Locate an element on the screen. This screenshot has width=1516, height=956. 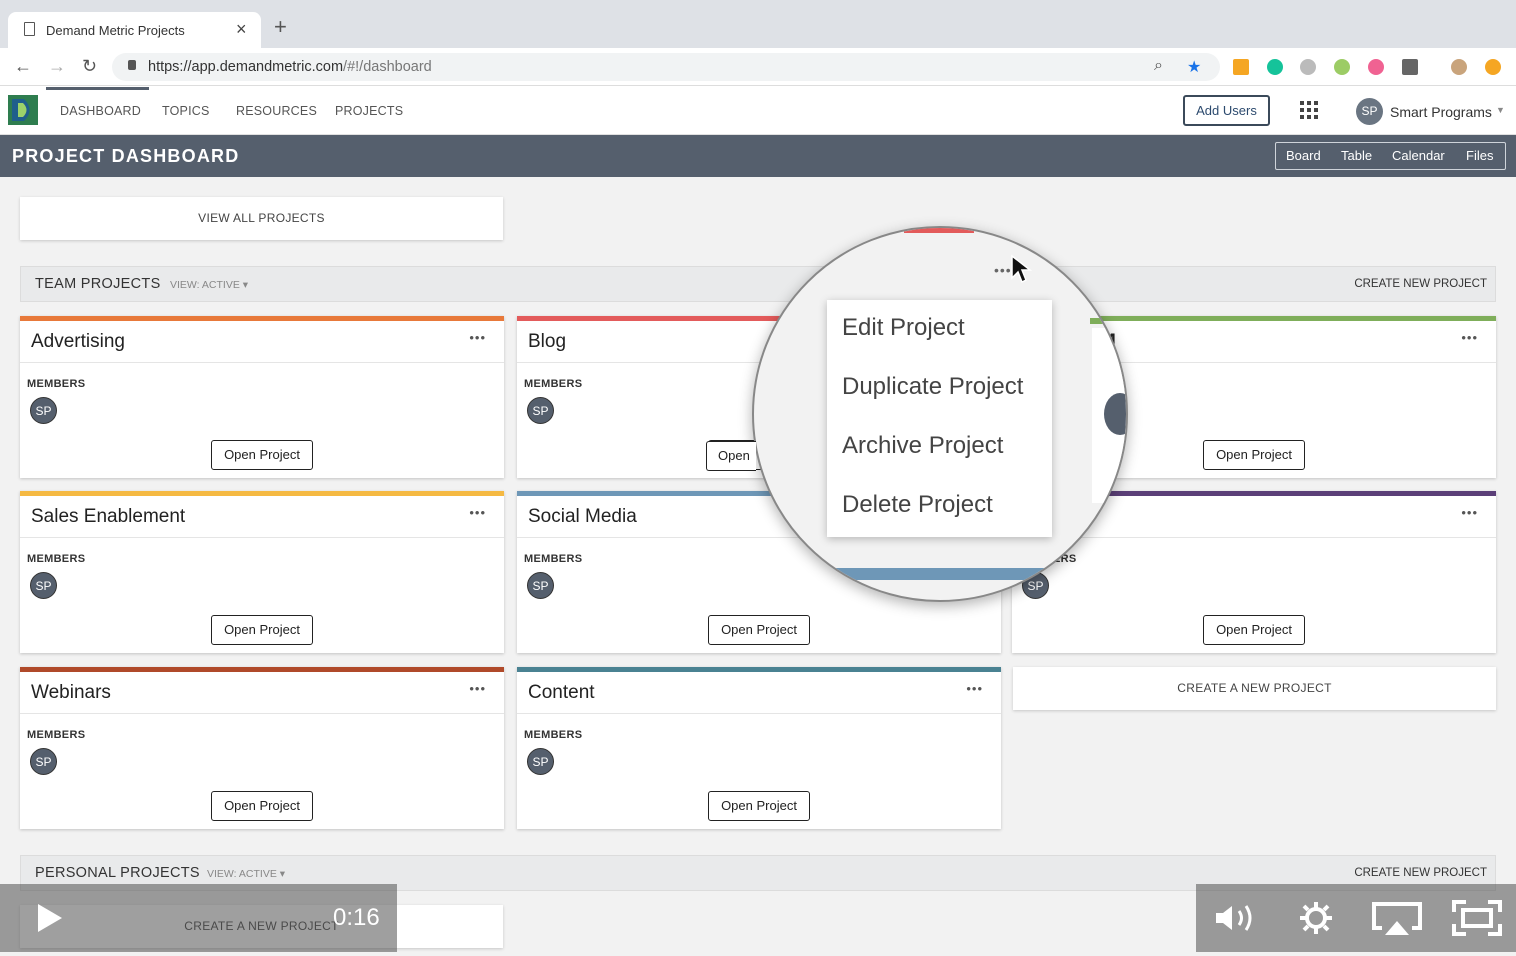
personal-view-filter: VIEW: ACTIVE ▾ is located at coordinates (246, 874).